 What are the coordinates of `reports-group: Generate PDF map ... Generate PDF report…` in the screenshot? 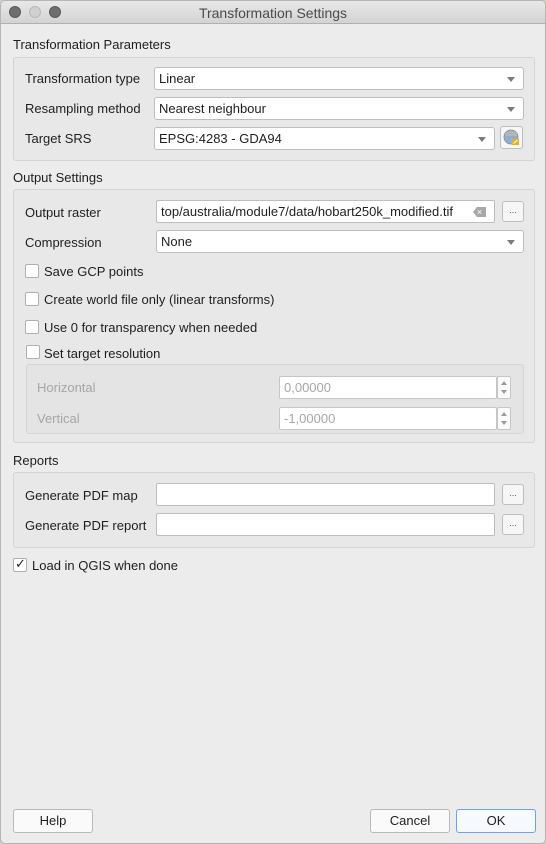 It's located at (274, 510).